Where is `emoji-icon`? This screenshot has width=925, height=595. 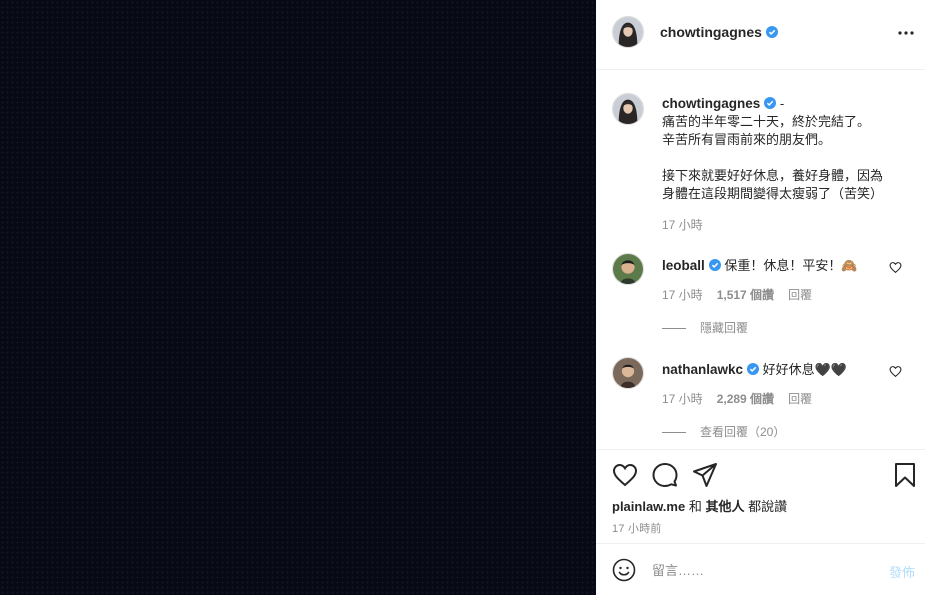 emoji-icon is located at coordinates (624, 570).